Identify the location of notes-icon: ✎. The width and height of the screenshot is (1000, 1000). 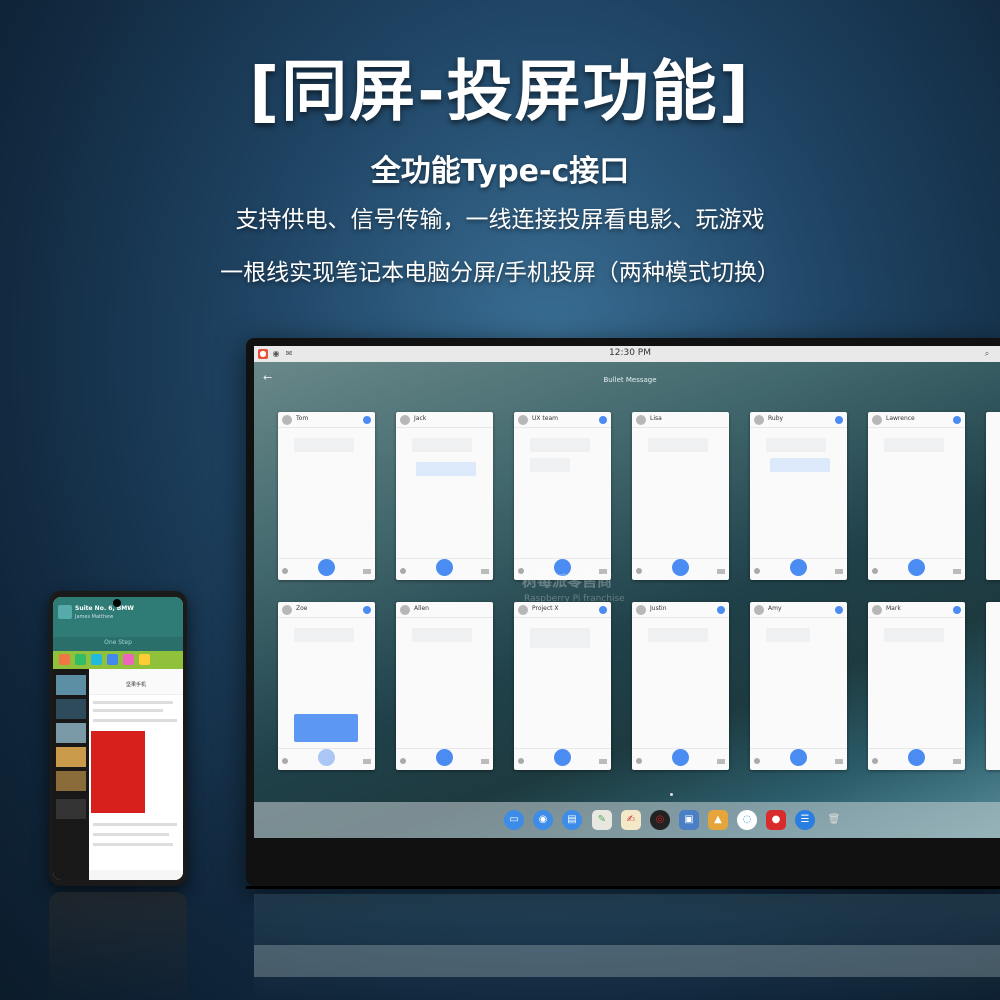
(602, 820).